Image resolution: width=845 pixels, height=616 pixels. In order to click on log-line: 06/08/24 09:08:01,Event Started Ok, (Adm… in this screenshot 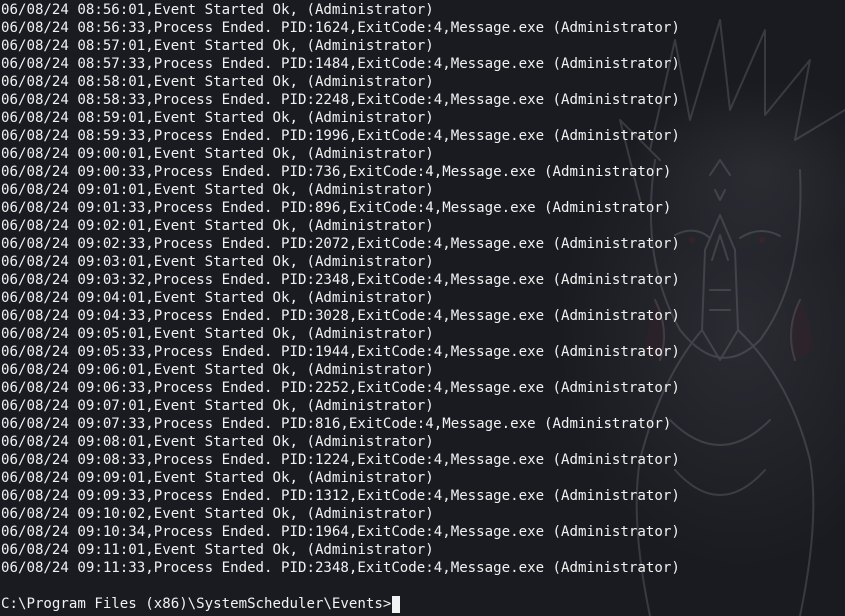, I will do `click(217, 442)`.